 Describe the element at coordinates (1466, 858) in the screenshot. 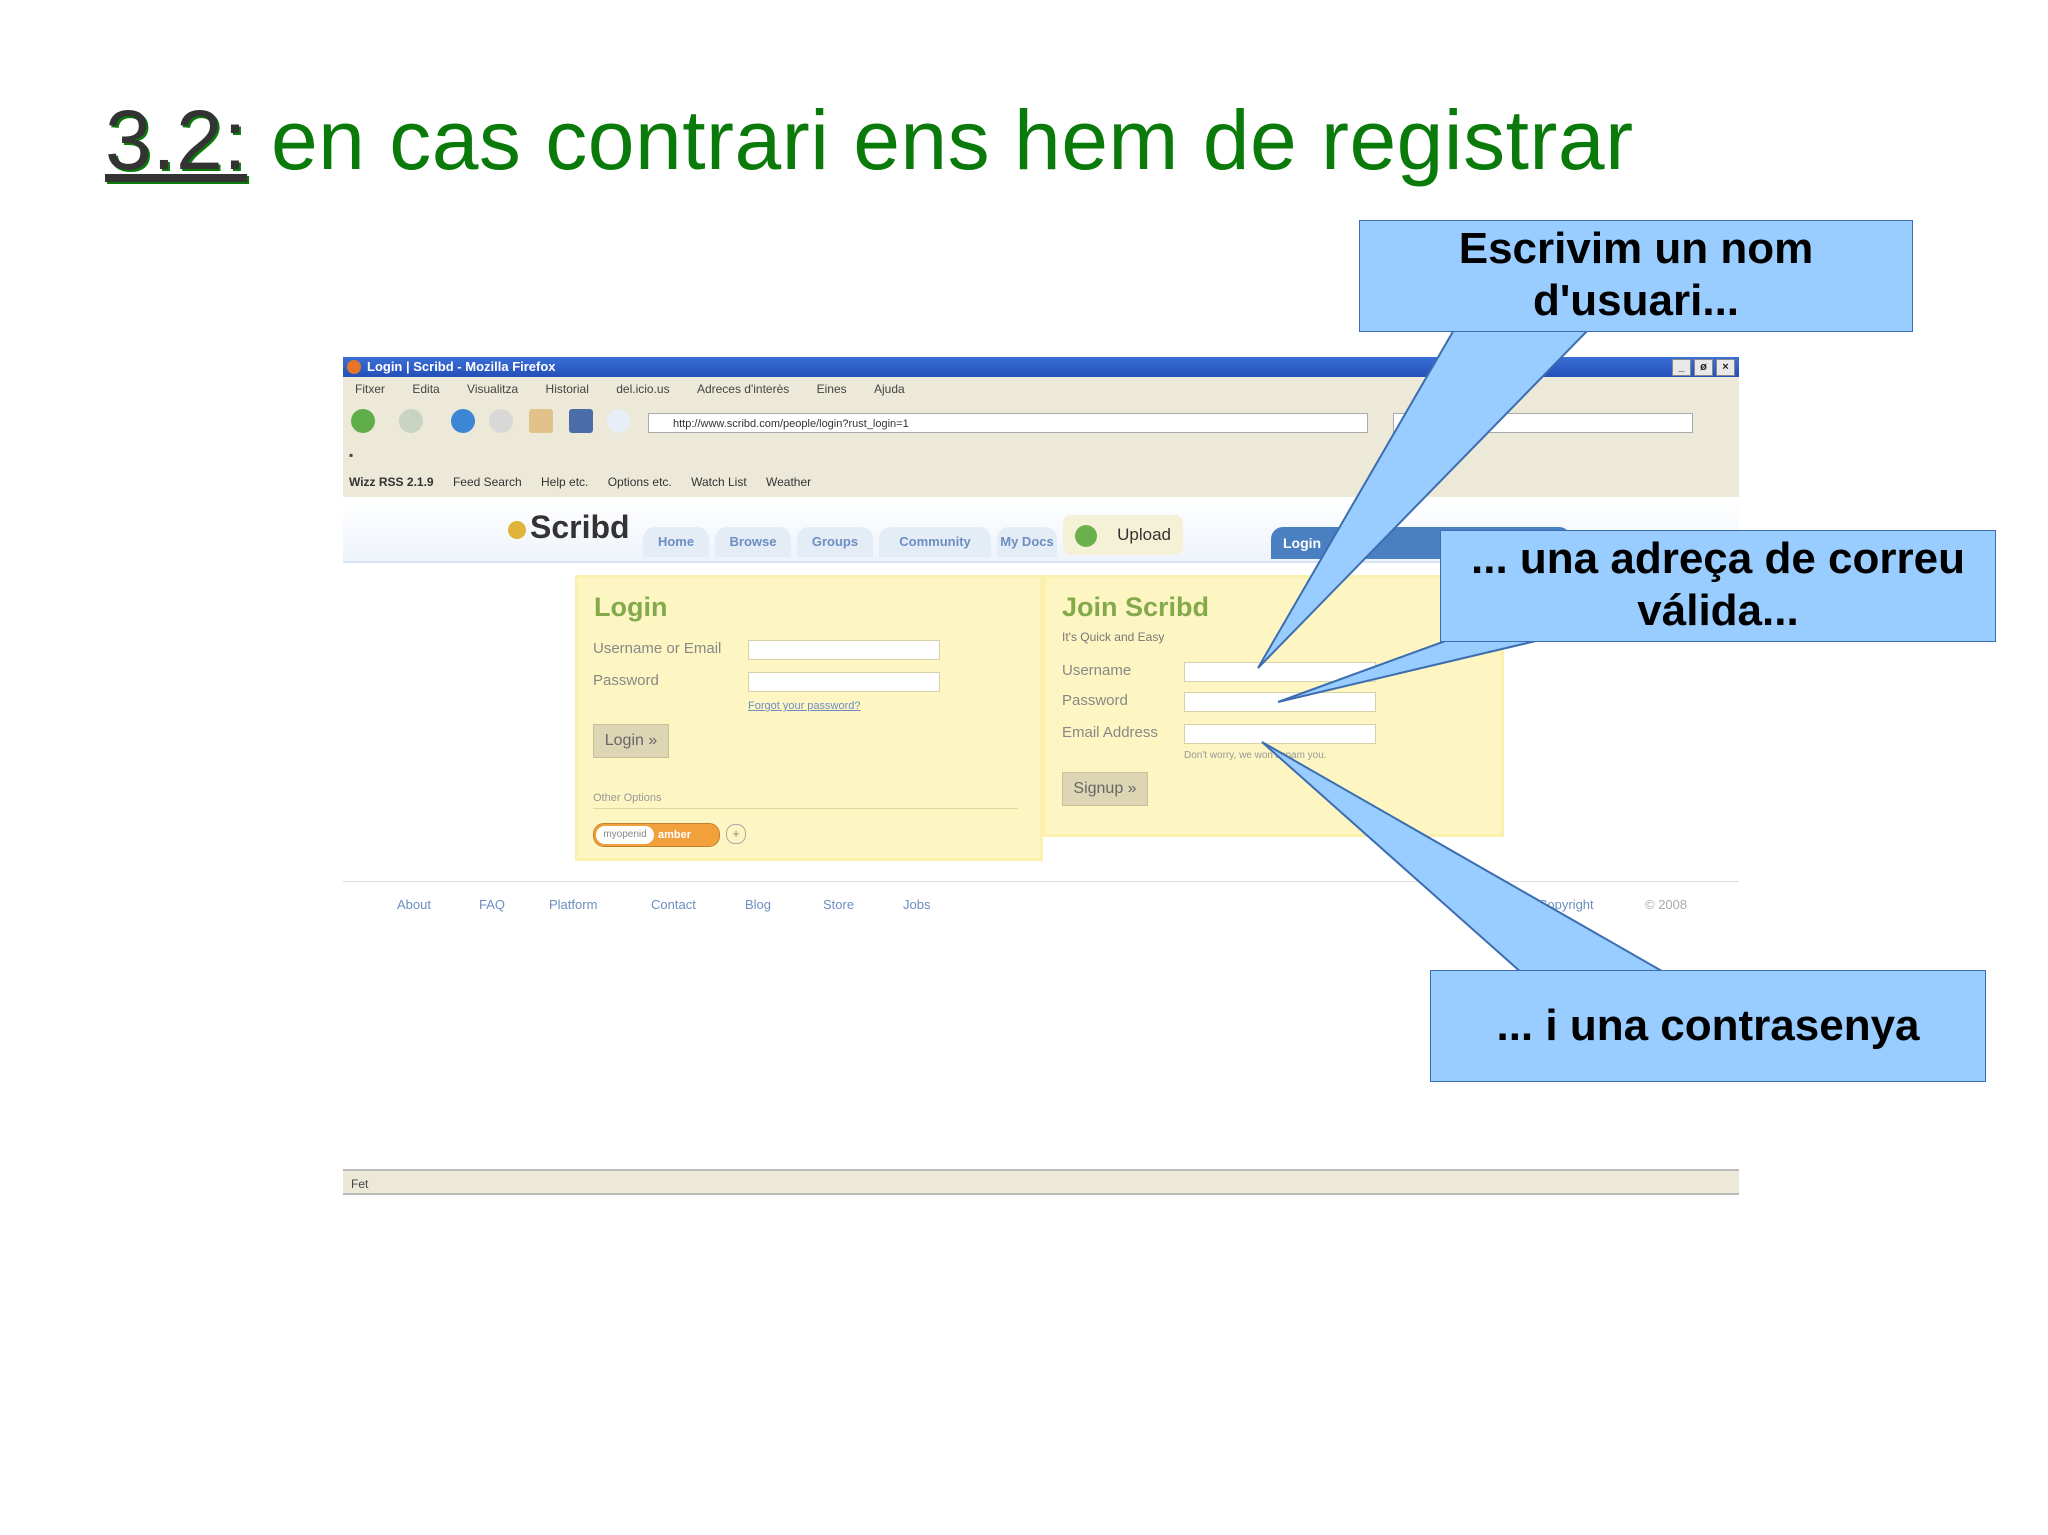

I see `callout-tail-password` at that location.